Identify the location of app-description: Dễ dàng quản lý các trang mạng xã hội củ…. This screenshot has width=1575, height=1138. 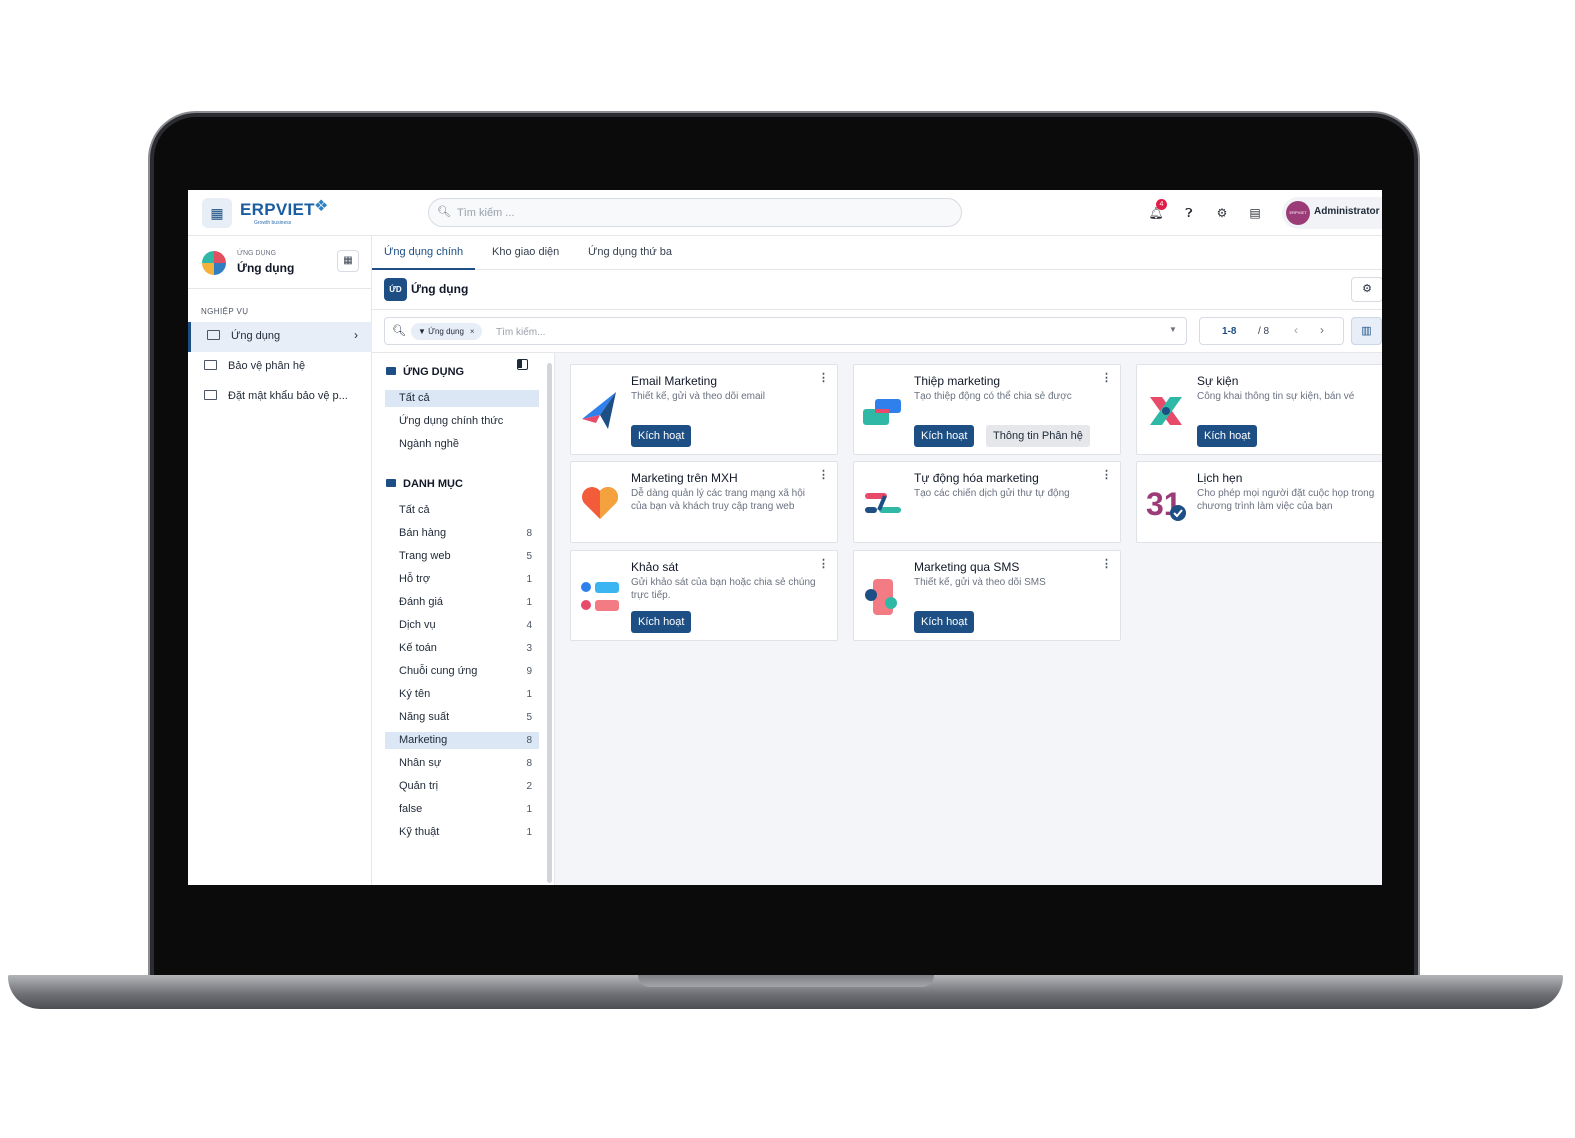
(718, 500).